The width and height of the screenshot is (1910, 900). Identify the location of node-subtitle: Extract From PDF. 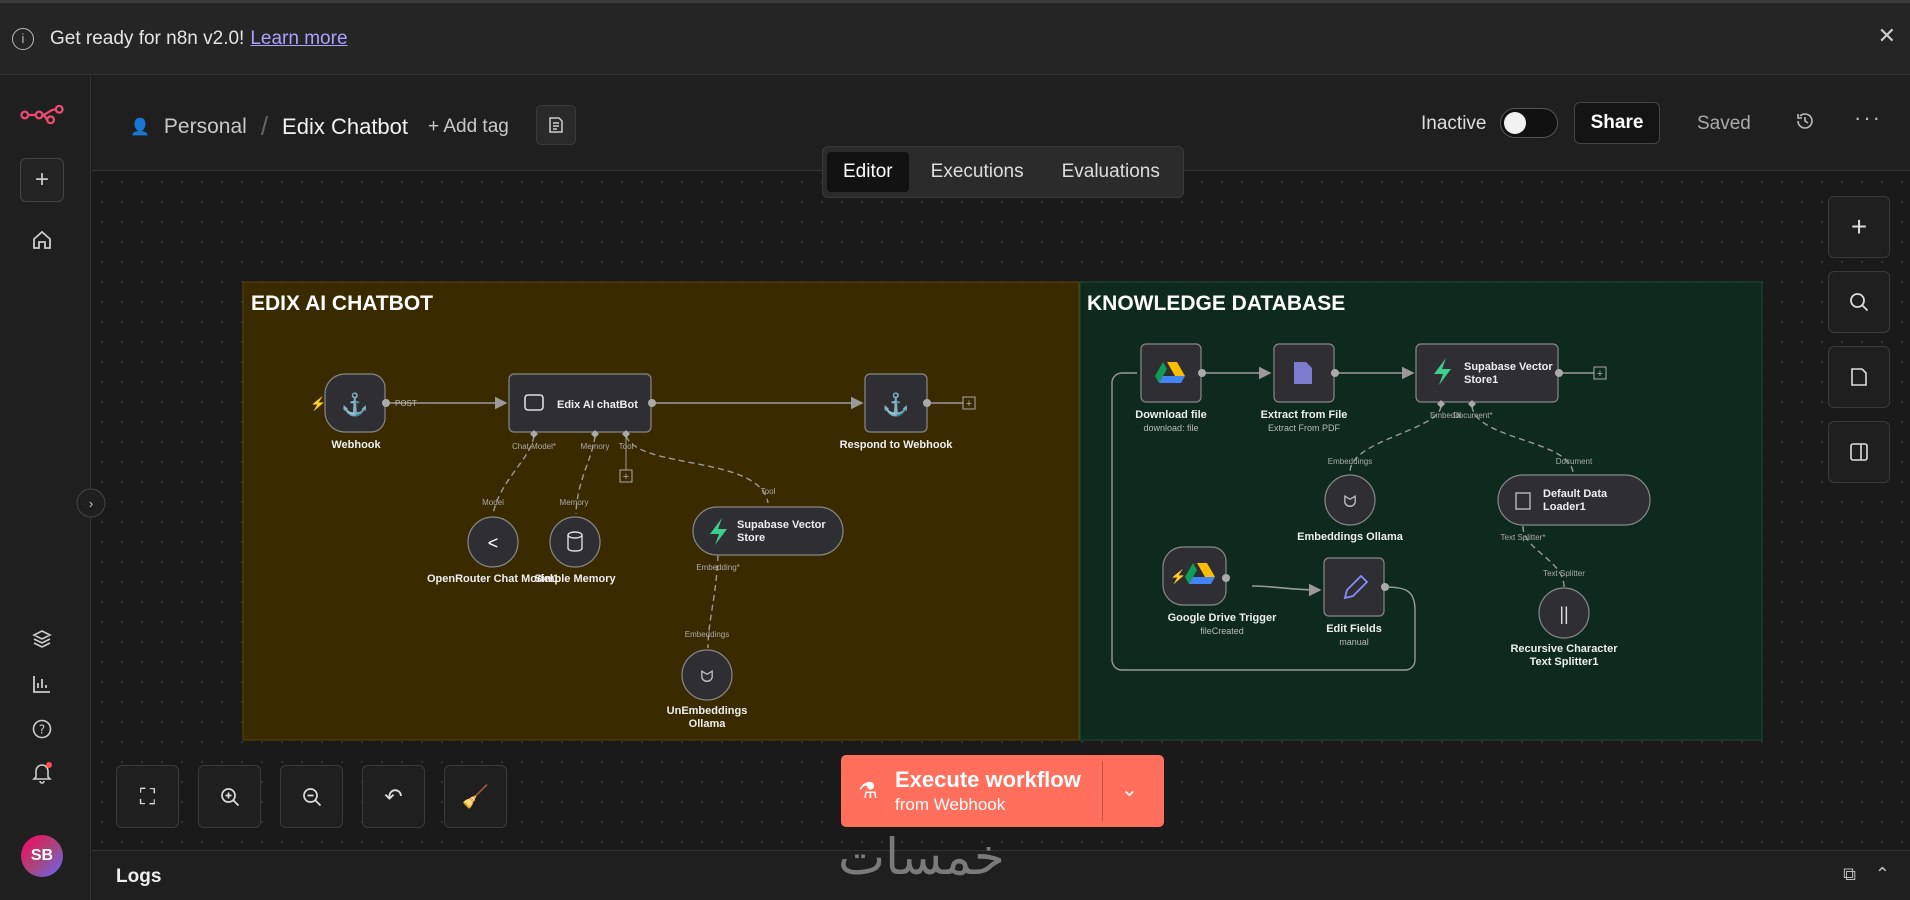
(1304, 428).